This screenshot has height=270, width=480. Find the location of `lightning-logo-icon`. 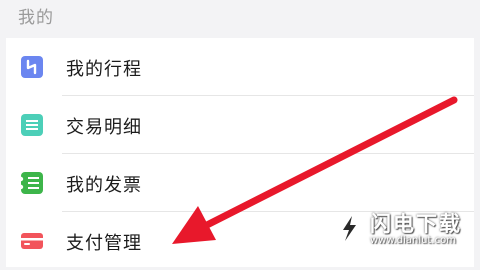

lightning-logo-icon is located at coordinates (349, 228).